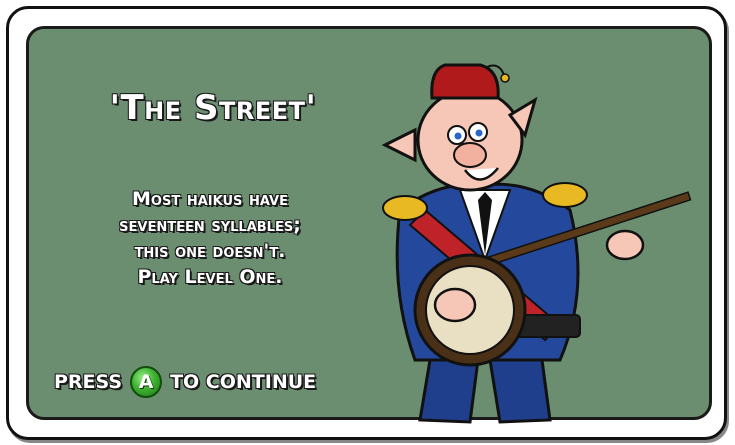 The width and height of the screenshot is (735, 445). Describe the element at coordinates (210, 251) in the screenshot. I see `haiku-line-3: this one doesn't.` at that location.